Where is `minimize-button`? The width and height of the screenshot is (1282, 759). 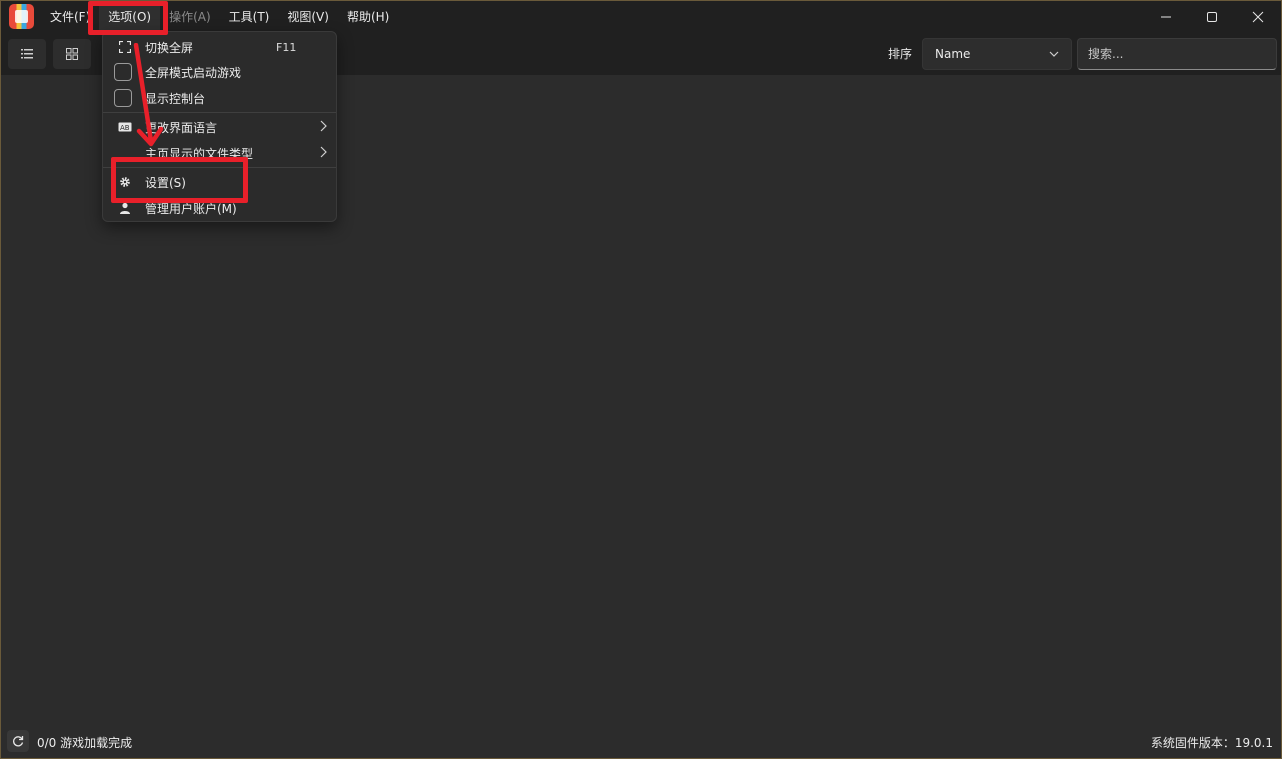
minimize-button is located at coordinates (1166, 17).